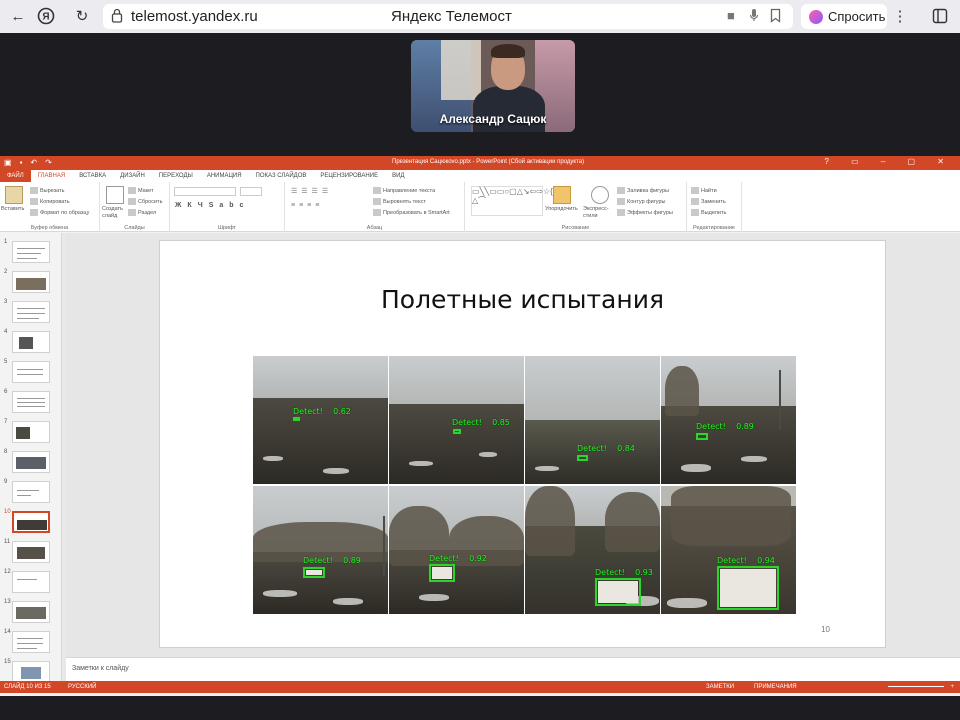  Describe the element at coordinates (708, 201) in the screenshot. I see `replace-button: Заменить` at that location.